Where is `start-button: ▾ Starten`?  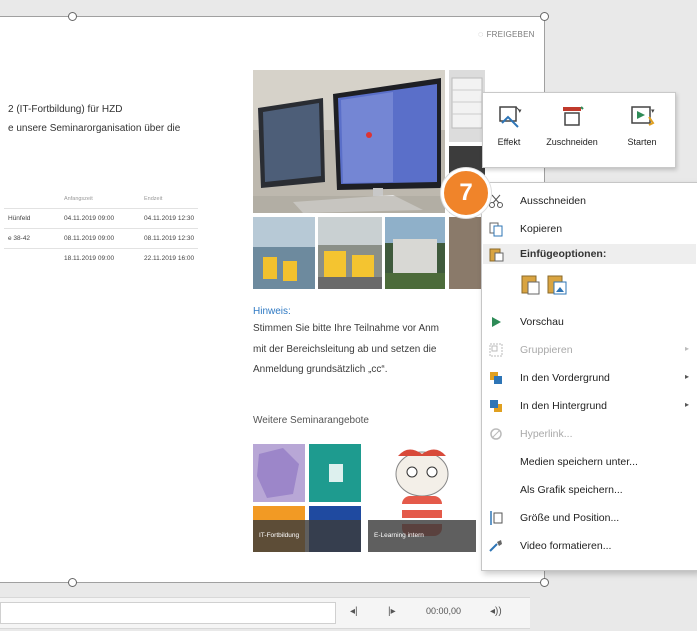
start-button: ▾ Starten is located at coordinates (642, 124).